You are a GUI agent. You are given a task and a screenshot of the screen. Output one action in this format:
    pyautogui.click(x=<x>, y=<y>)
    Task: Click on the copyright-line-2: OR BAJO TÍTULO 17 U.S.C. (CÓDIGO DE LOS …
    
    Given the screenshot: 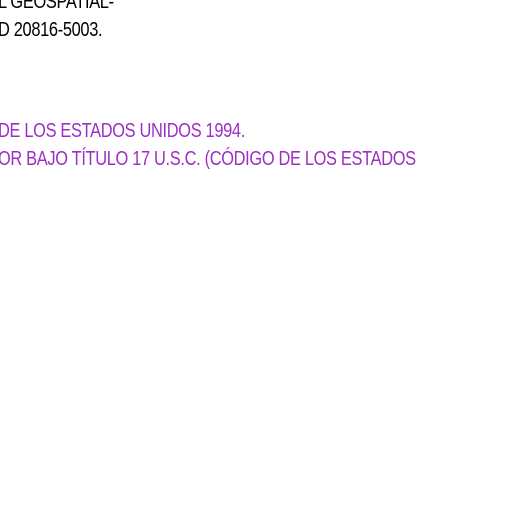 What is the action you would take?
    pyautogui.click(x=208, y=159)
    